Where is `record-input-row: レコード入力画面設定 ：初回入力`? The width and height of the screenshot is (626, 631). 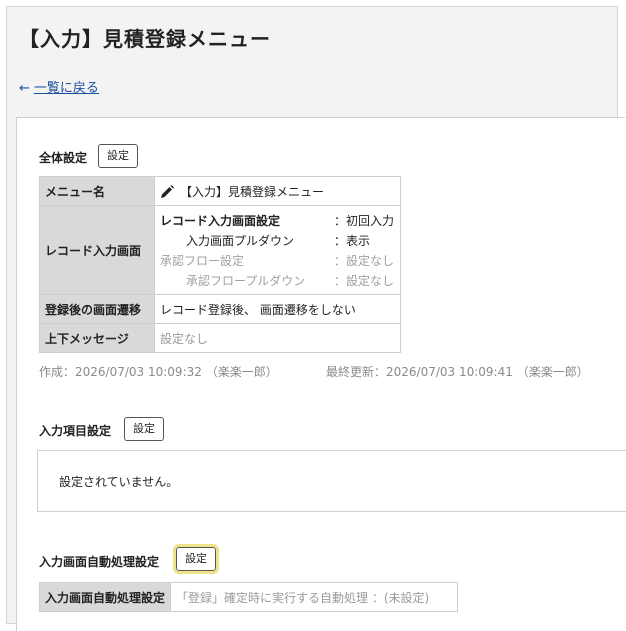
record-input-row: レコード入力画面設定 ：初回入力 is located at coordinates (277, 220).